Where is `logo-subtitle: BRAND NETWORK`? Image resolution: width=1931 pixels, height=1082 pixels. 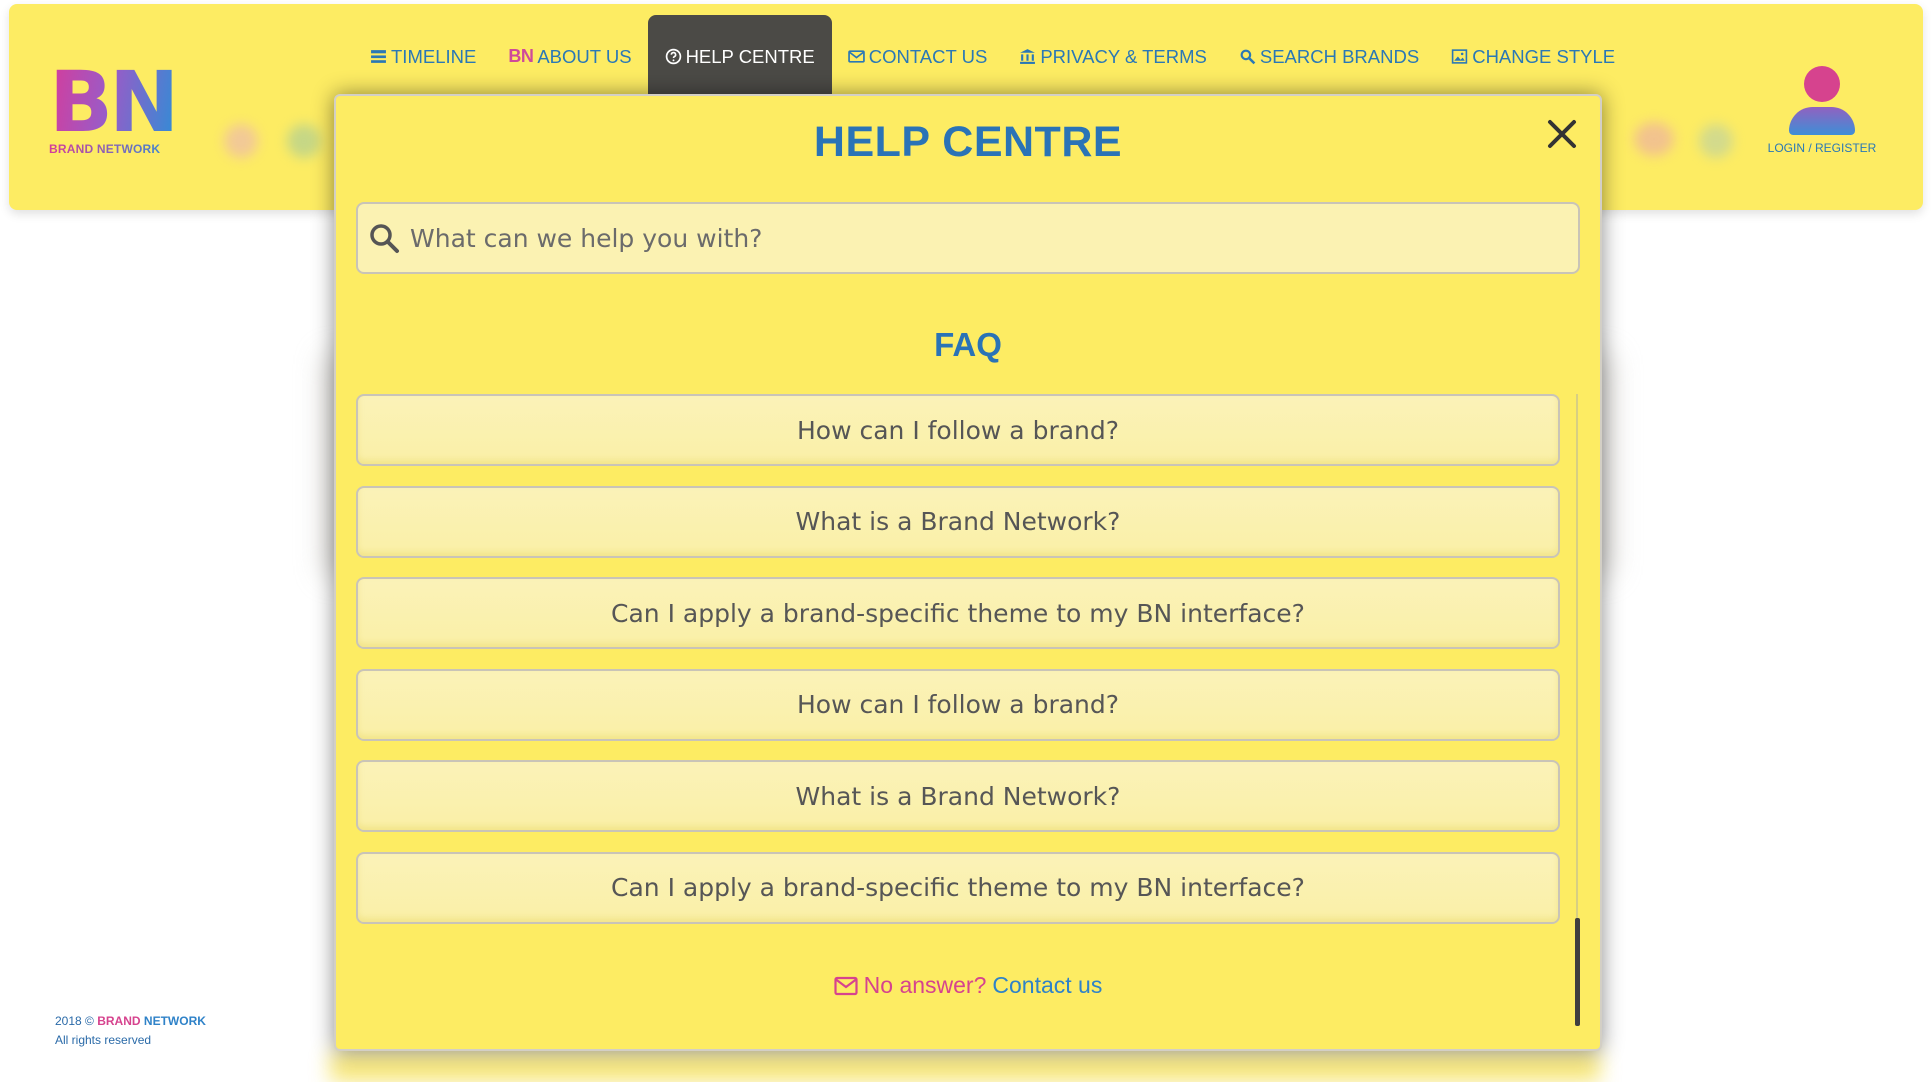
logo-subtitle: BRAND NETWORK is located at coordinates (114, 149).